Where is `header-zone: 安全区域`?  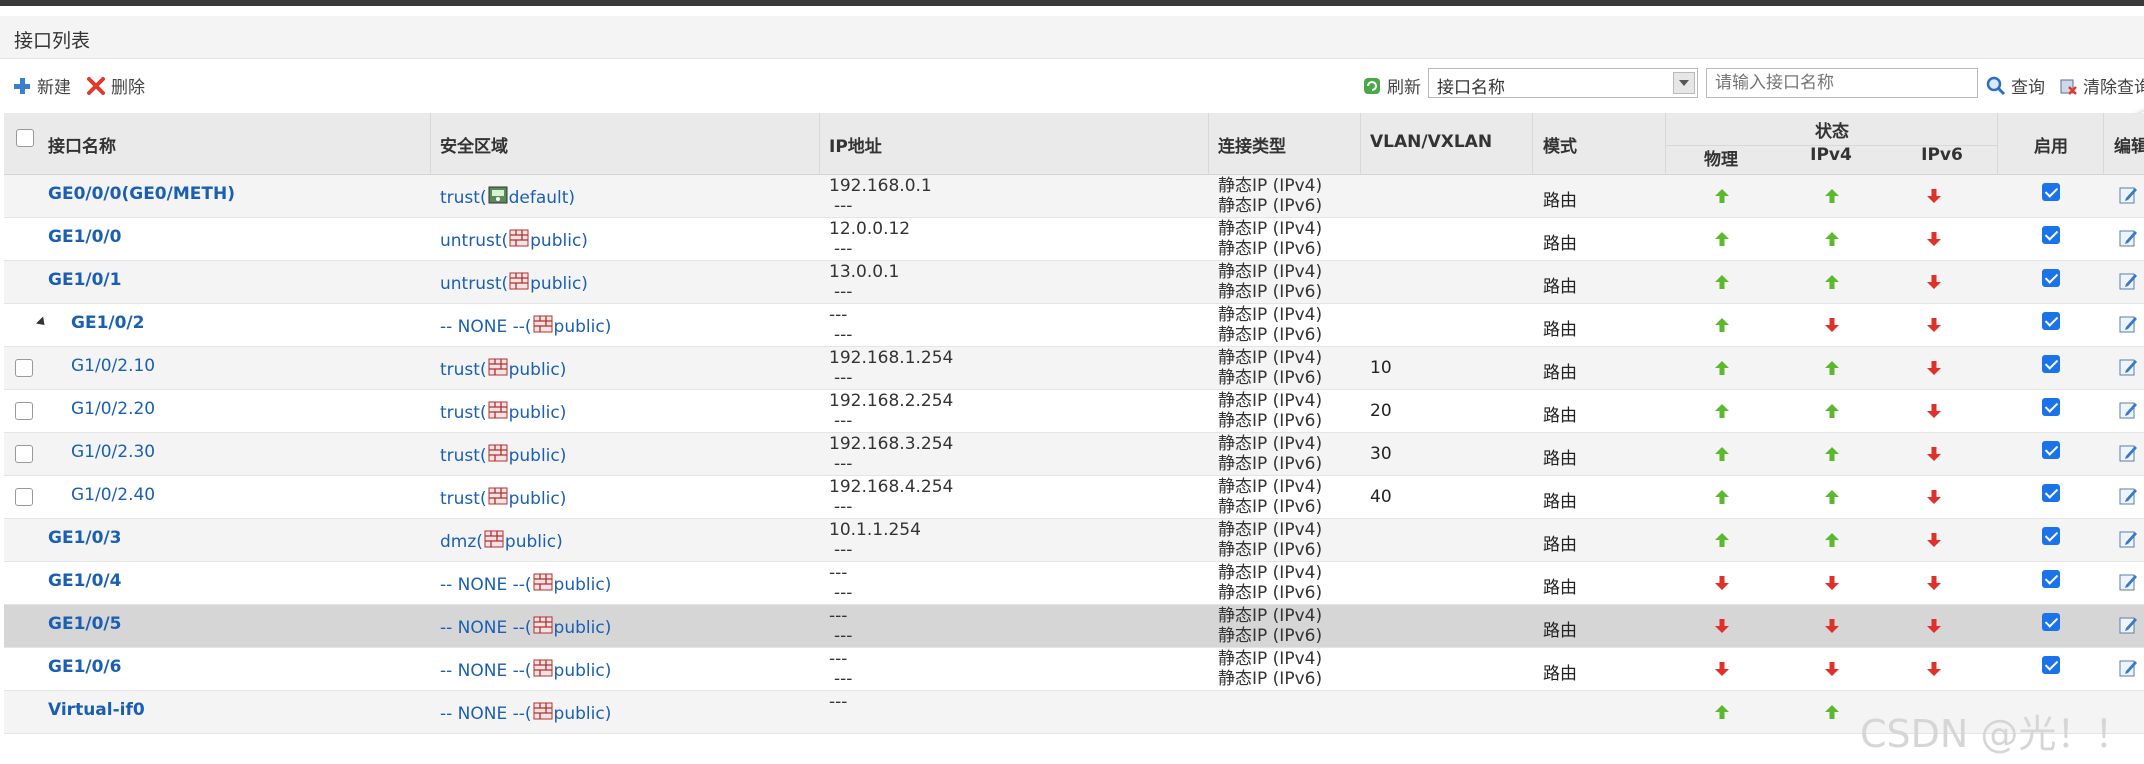 header-zone: 安全区域 is located at coordinates (625, 143).